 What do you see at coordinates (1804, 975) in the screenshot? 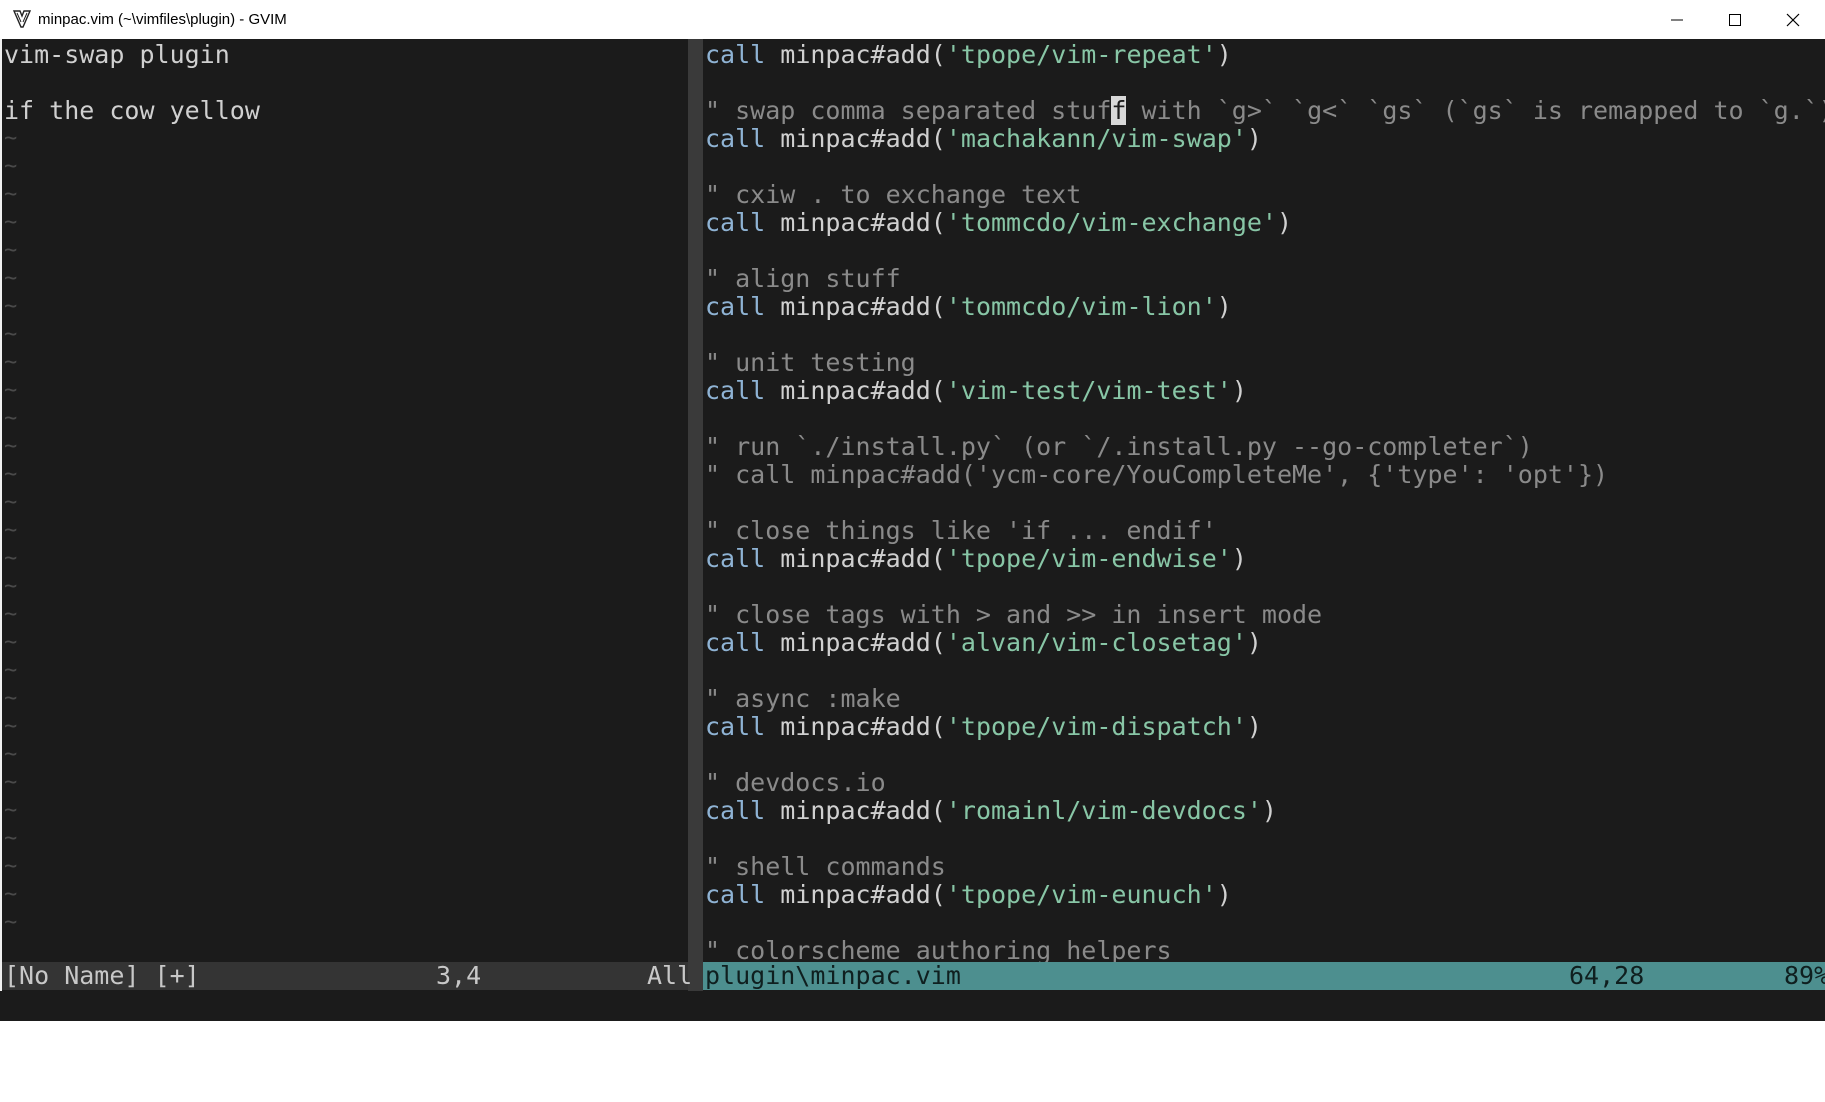
I see `status-scroll-percent: 89%` at bounding box center [1804, 975].